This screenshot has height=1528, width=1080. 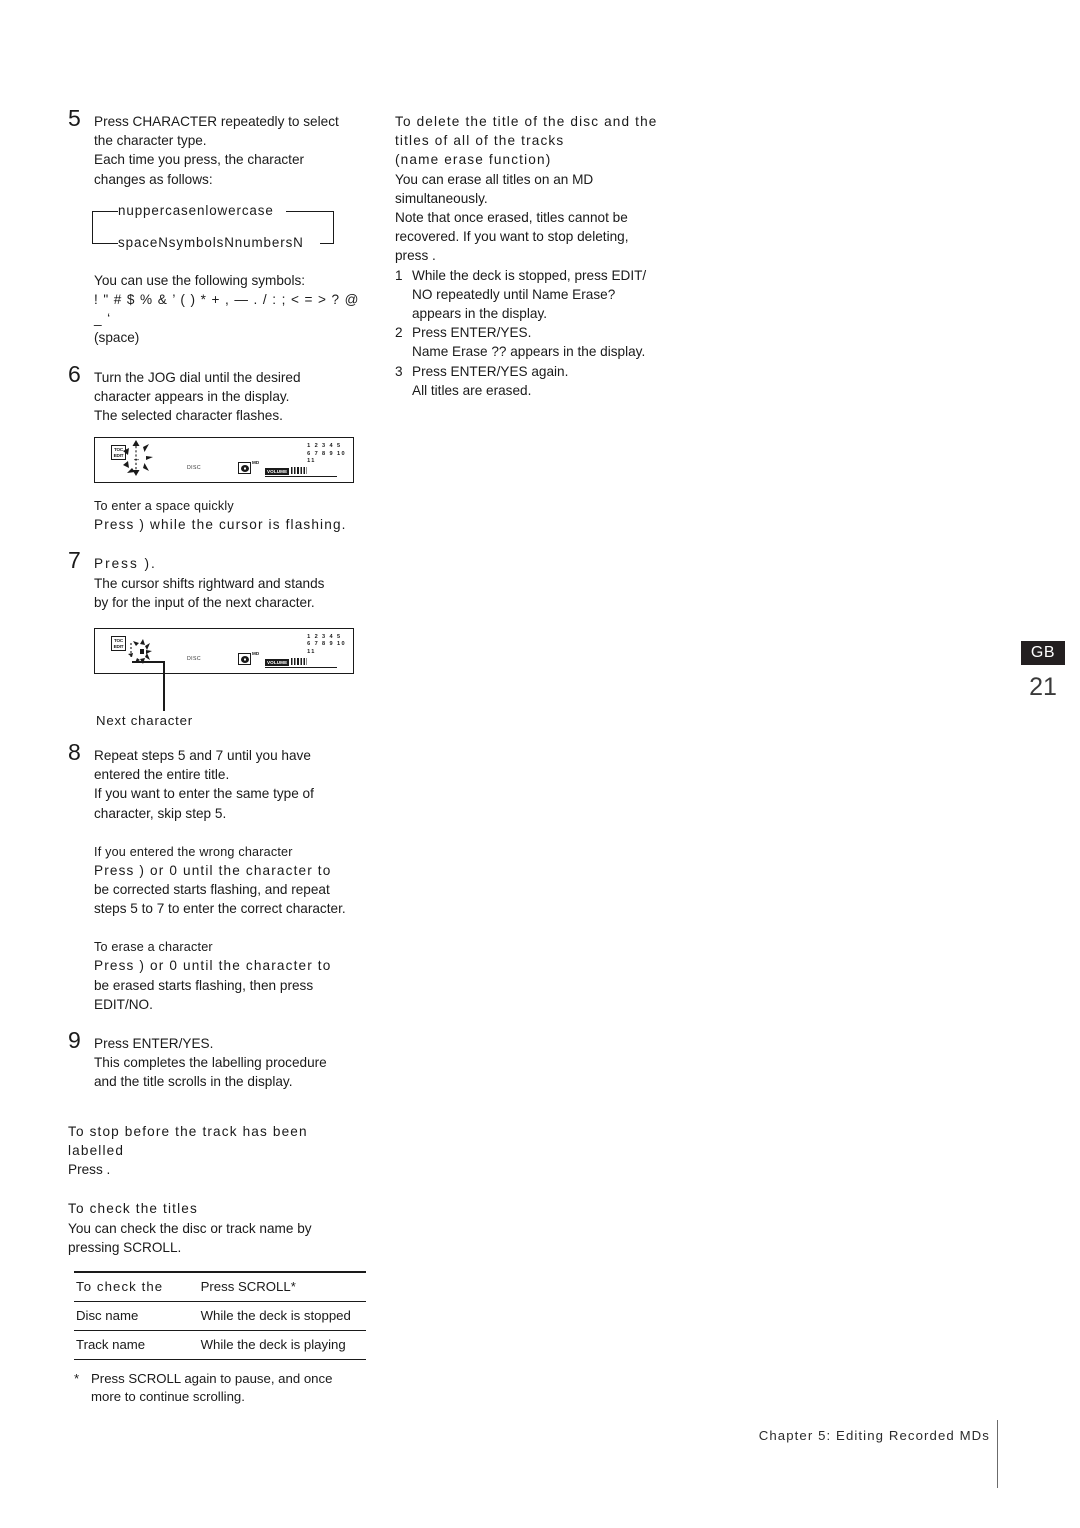 I want to click on step-8-number: 8, so click(x=74, y=752).